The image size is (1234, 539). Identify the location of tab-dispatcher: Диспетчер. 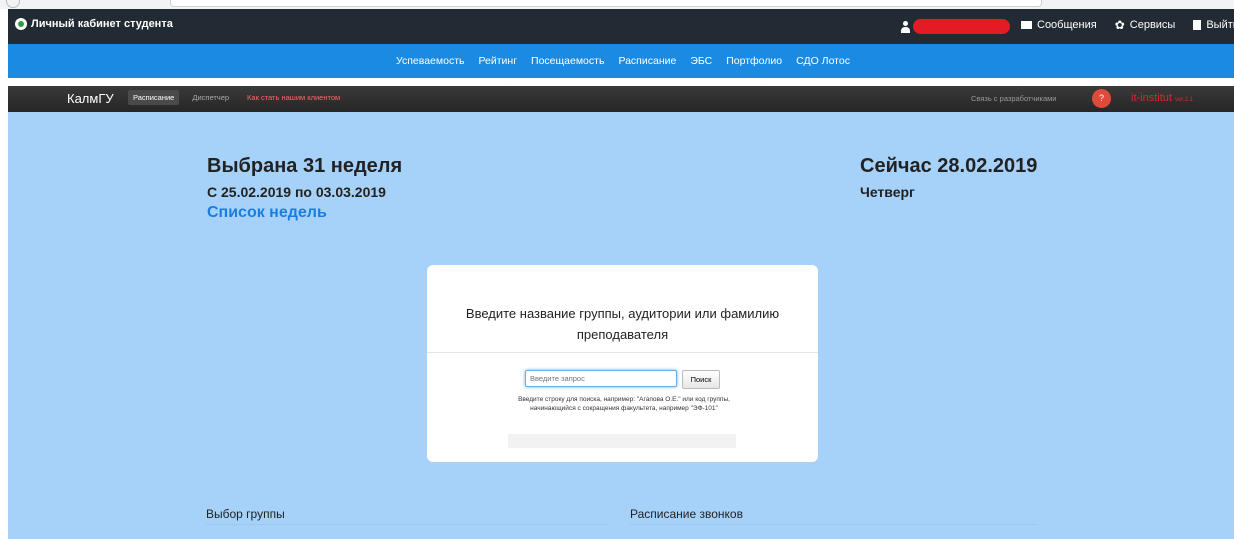
(210, 97).